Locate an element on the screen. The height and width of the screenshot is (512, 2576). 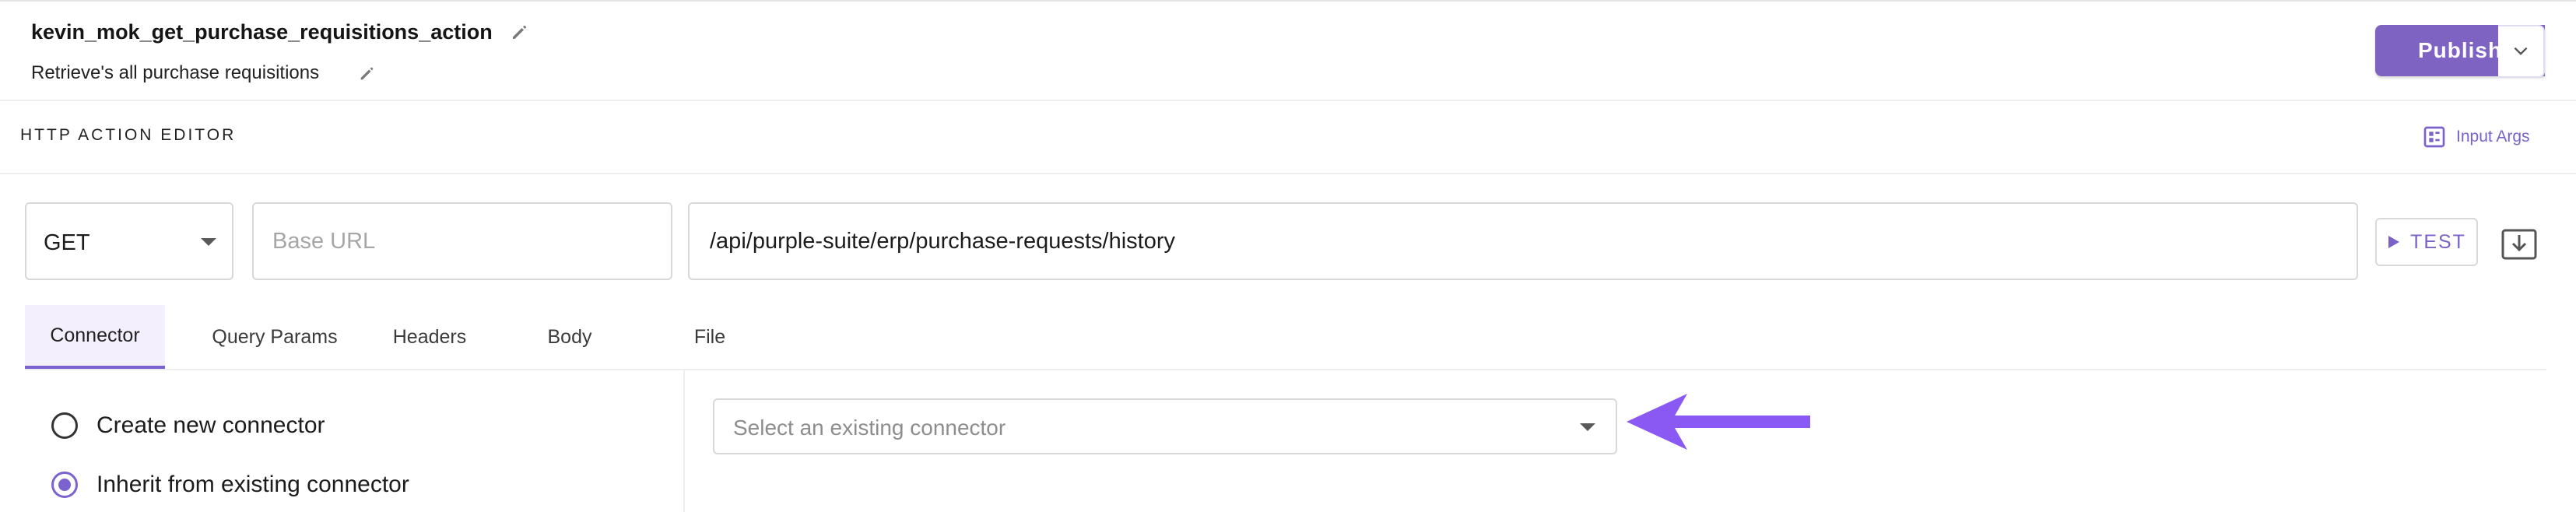
play-icon is located at coordinates (2394, 242).